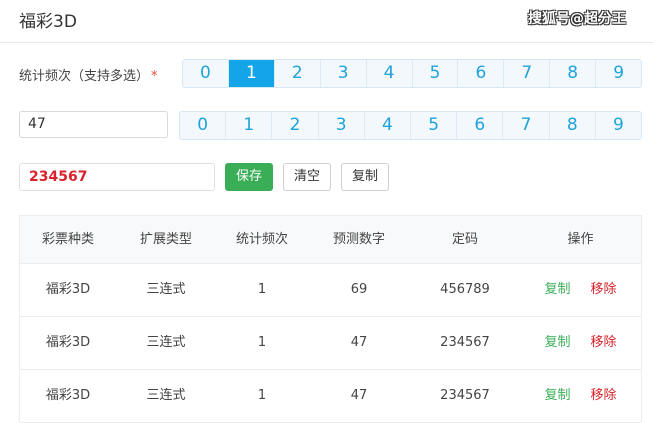 The image size is (653, 423). I want to click on digit-key-6: 6, so click(480, 125).